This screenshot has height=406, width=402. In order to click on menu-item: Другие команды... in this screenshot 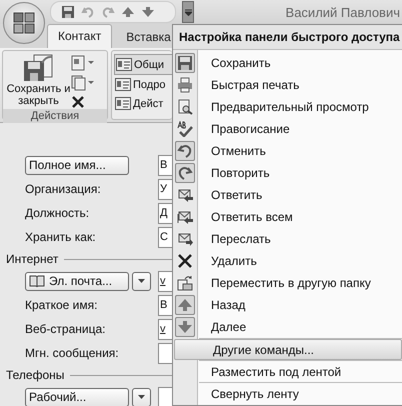, I will do `click(288, 349)`.